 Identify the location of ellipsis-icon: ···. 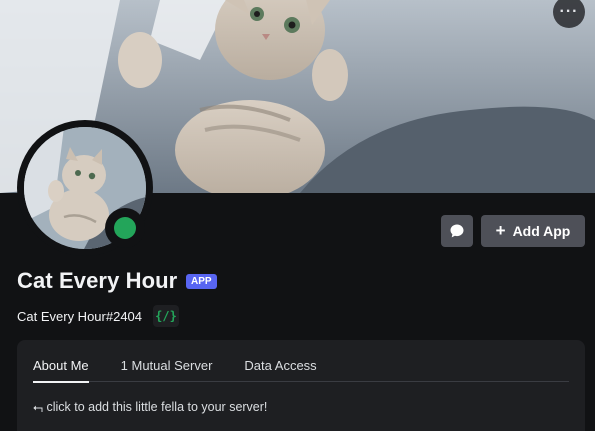
(569, 11).